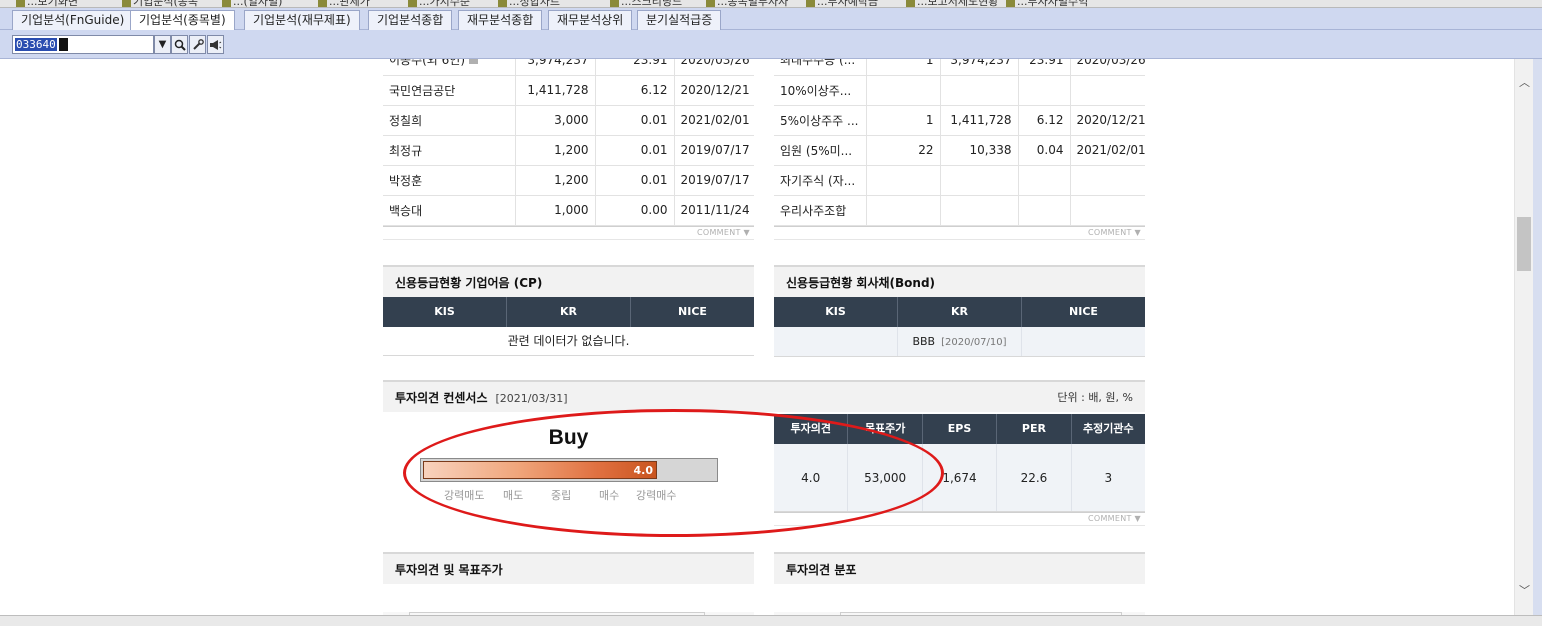  What do you see at coordinates (959, 120) in the screenshot?
I see `table-row: 5%이상주주 ... 1 1,411,728 6.12 2020/12/21` at bounding box center [959, 120].